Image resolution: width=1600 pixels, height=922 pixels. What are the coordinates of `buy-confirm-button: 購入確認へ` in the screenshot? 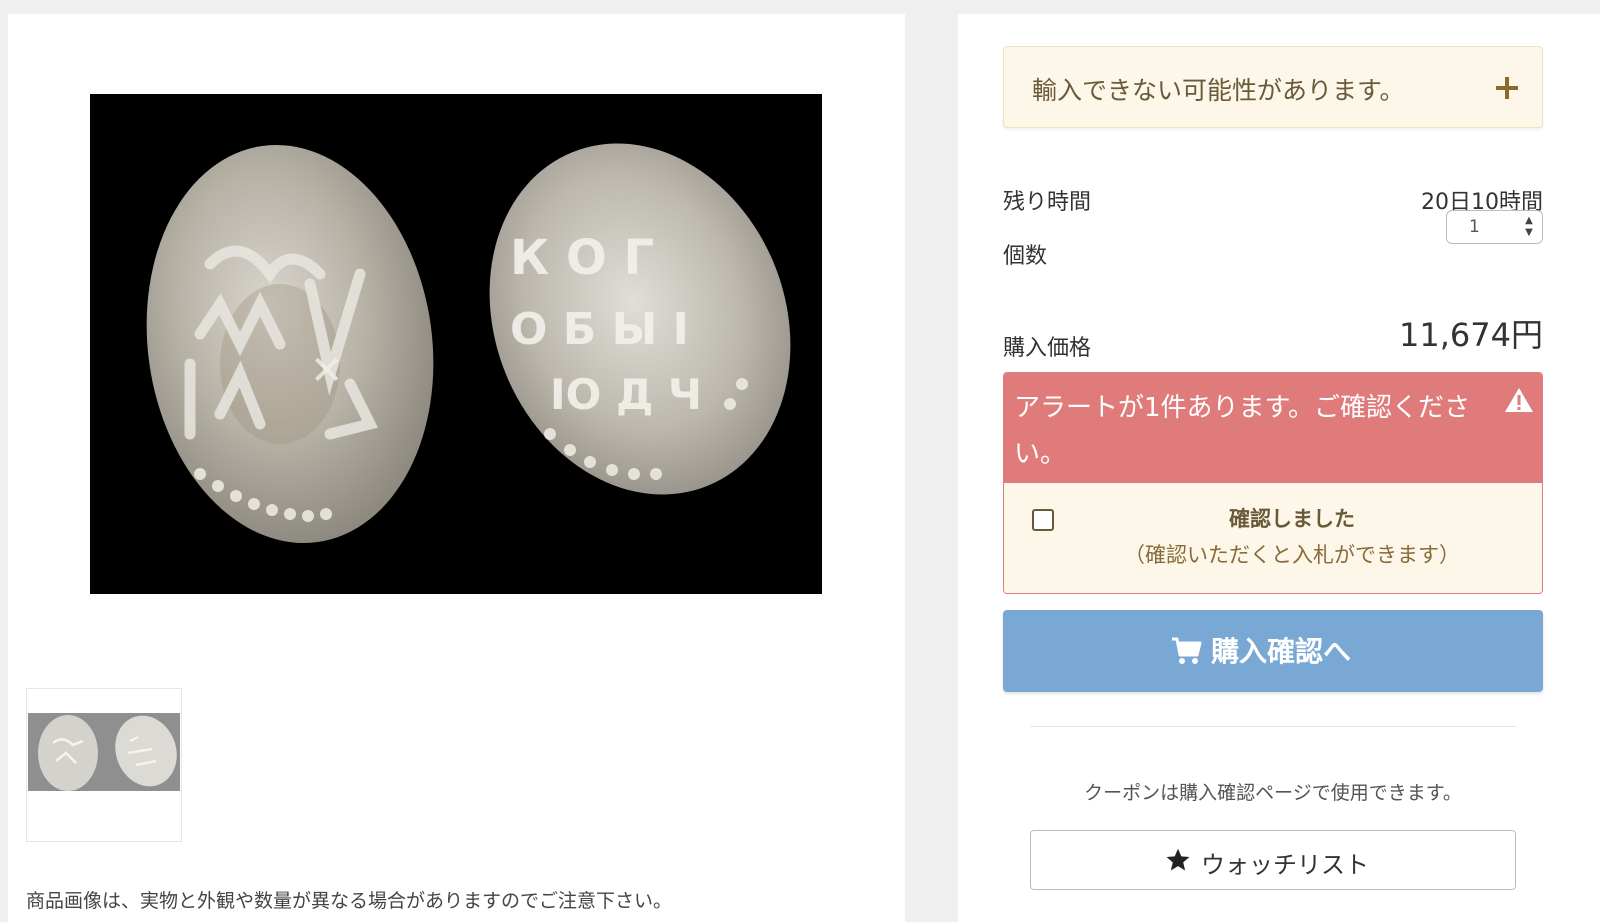 It's located at (1273, 651).